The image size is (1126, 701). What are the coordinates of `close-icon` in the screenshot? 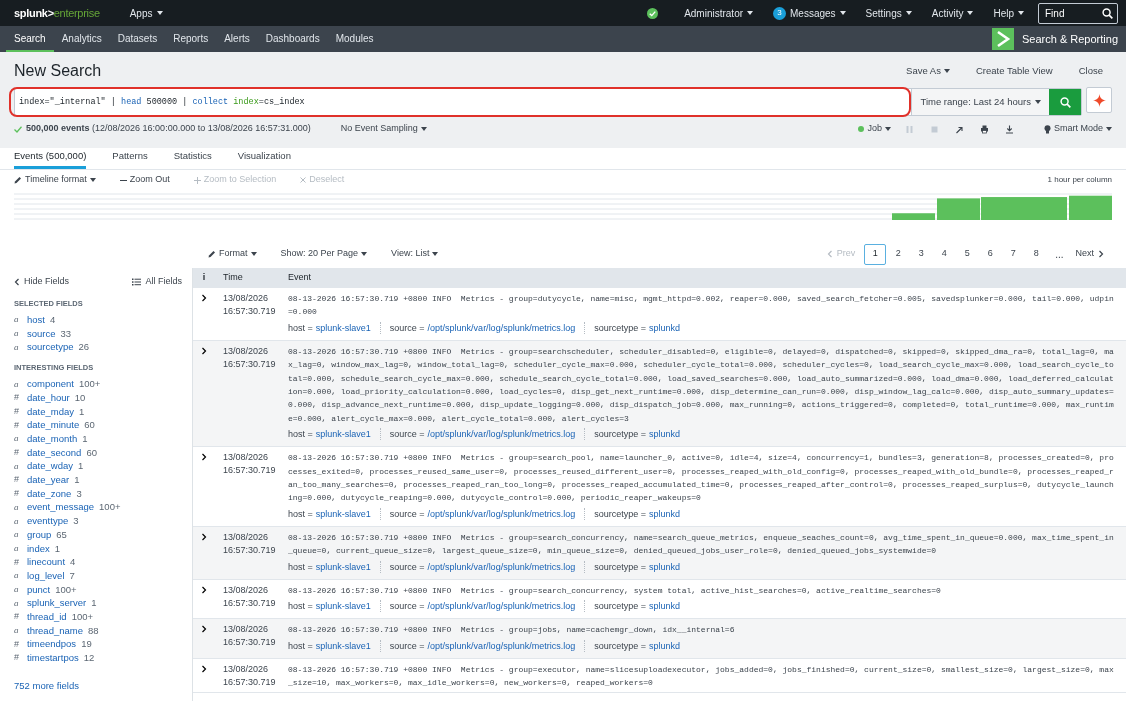 It's located at (303, 180).